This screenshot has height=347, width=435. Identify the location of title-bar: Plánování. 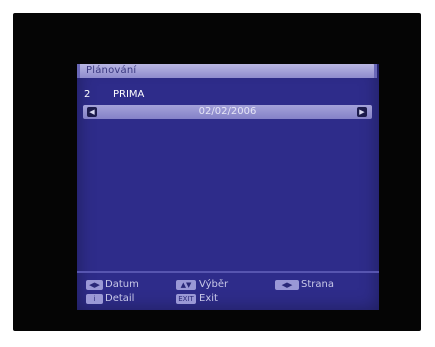
(227, 71).